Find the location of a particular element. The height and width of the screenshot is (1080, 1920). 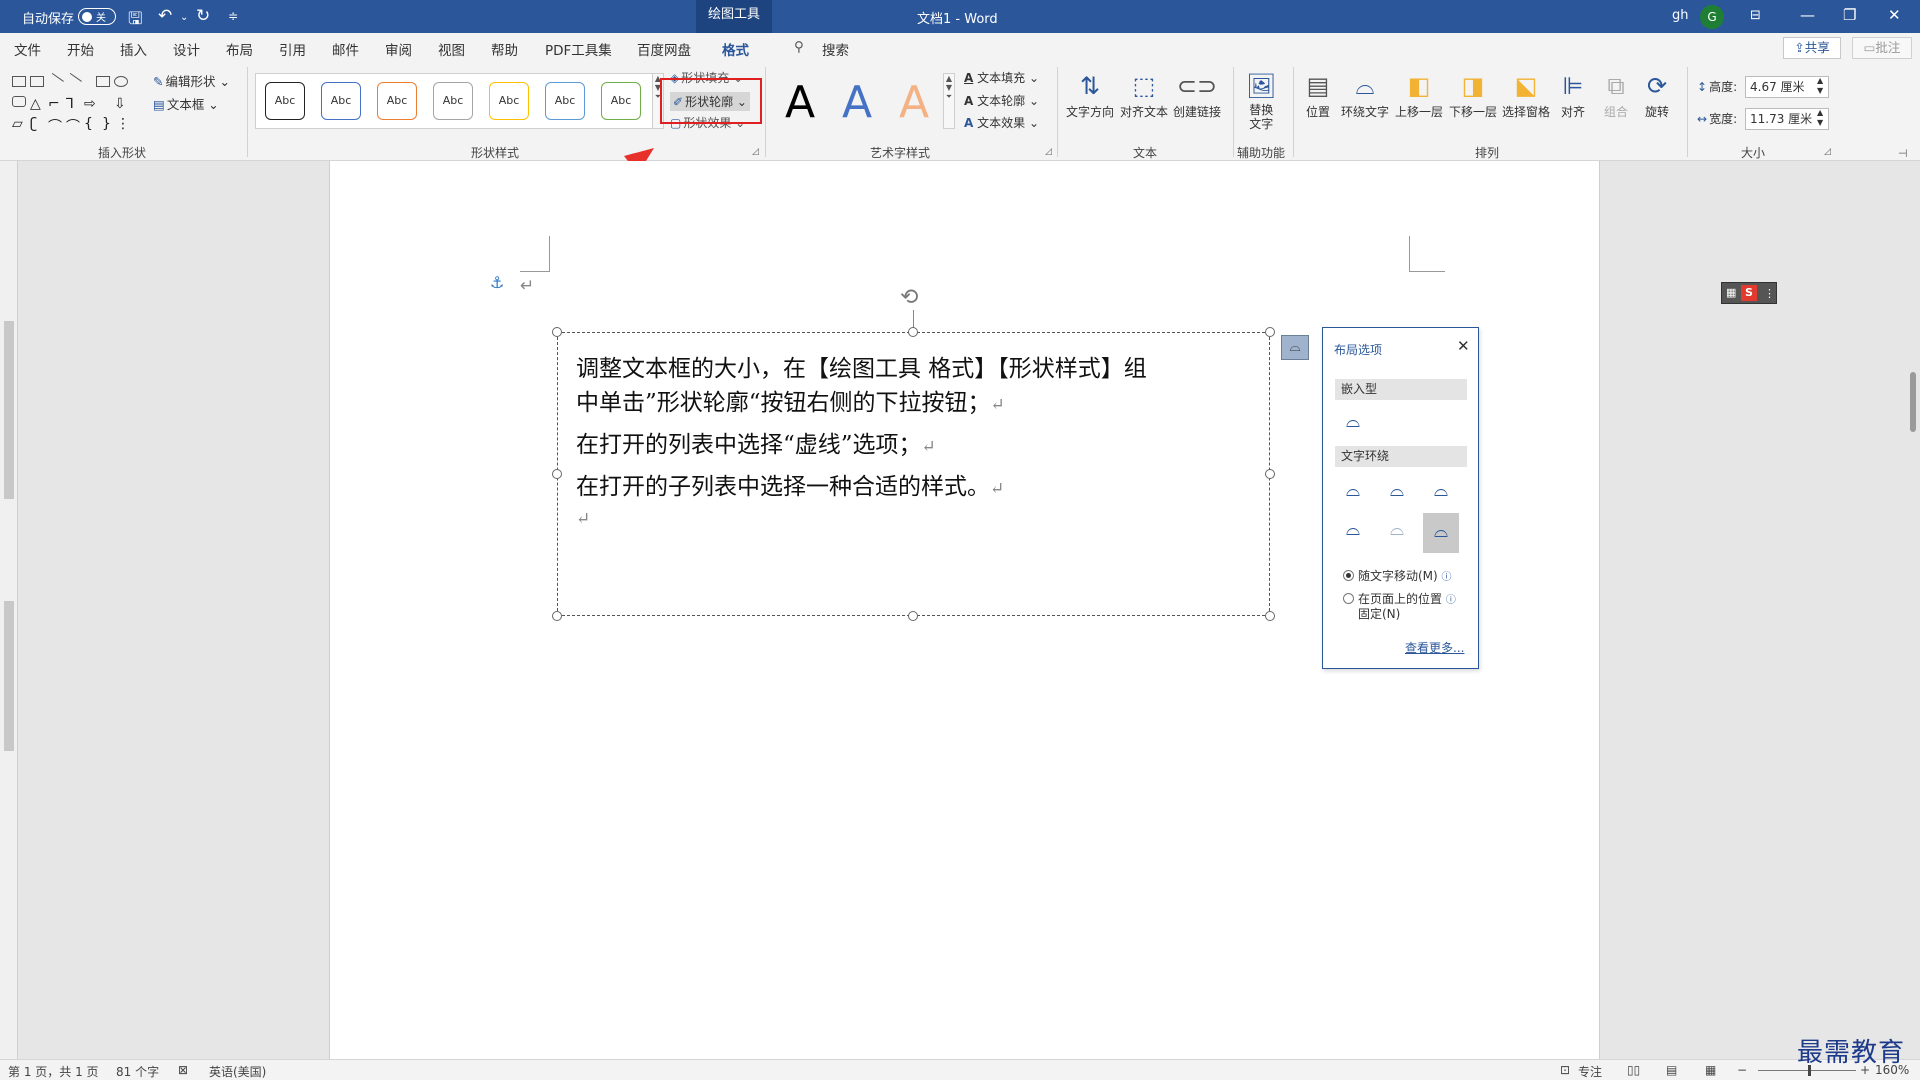

wordart-style-blue: A is located at coordinates (857, 102).